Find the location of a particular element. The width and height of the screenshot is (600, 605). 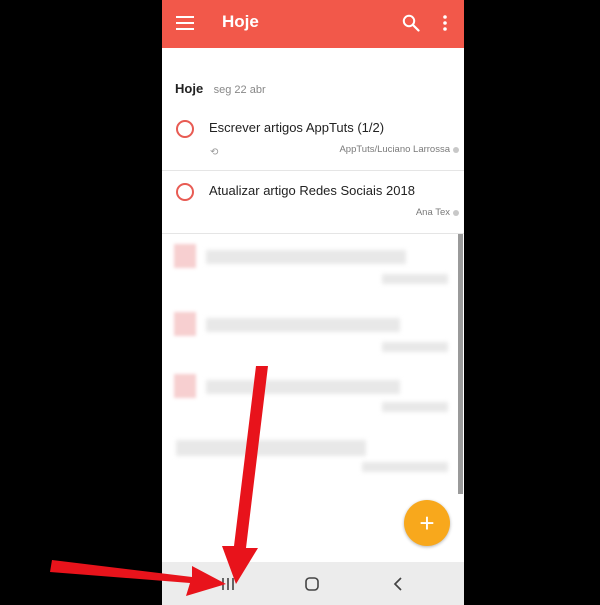

add-task-button: + is located at coordinates (427, 523).